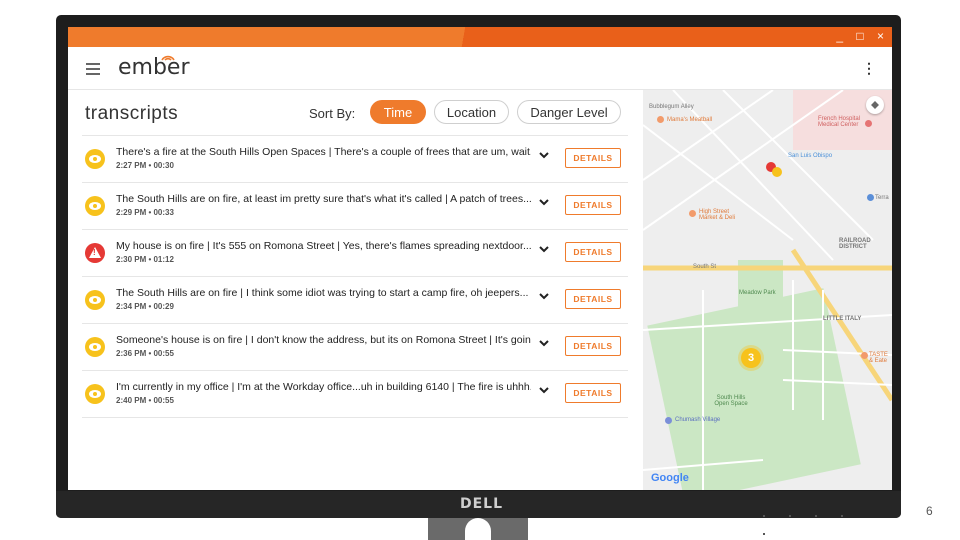  I want to click on map-label-south-st: South St, so click(705, 267).